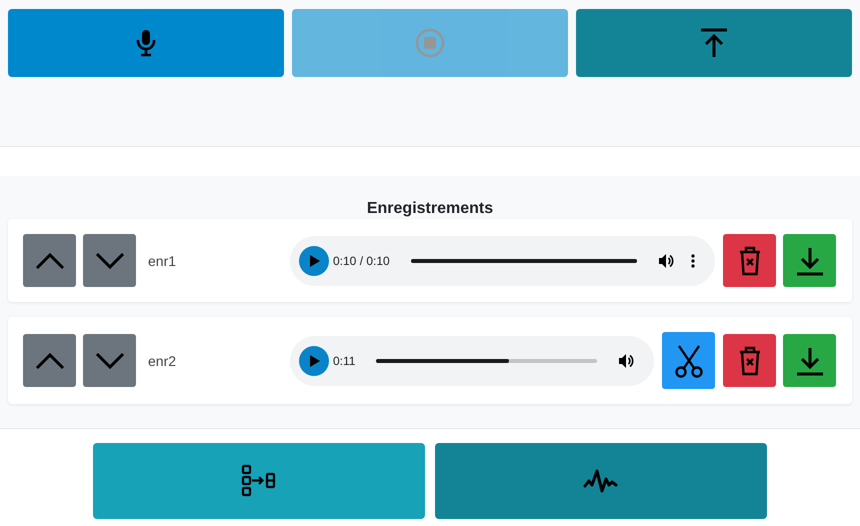  Describe the element at coordinates (146, 43) in the screenshot. I see `microphone-icon` at that location.